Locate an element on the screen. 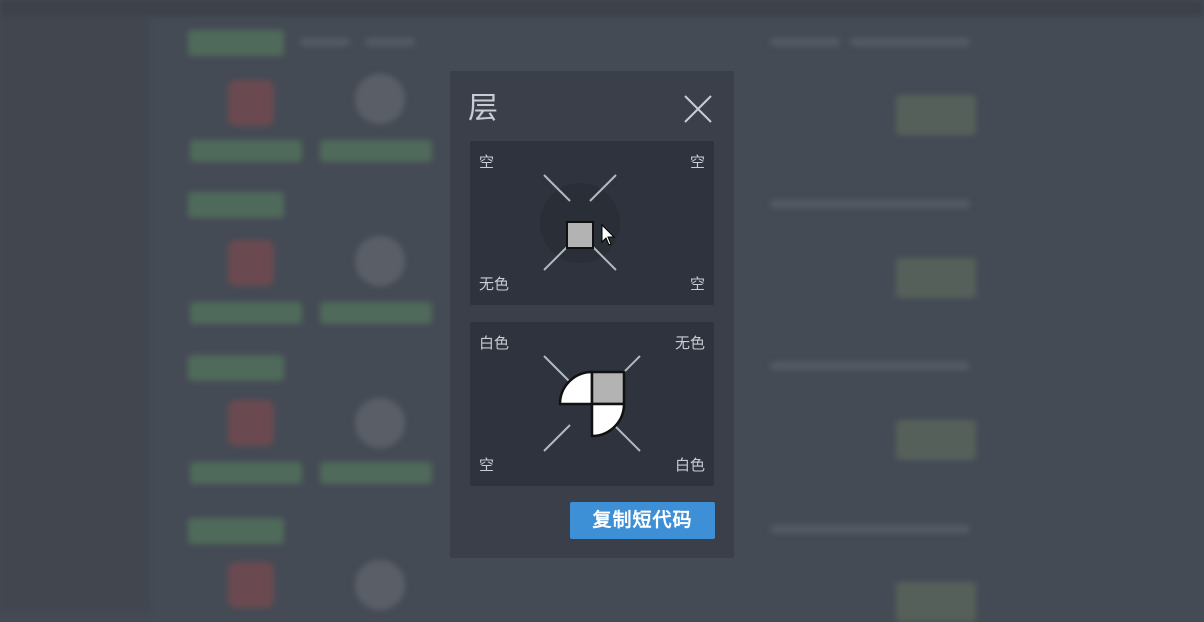 This screenshot has height=622, width=1204. corner-label-top-left: 空 is located at coordinates (487, 162).